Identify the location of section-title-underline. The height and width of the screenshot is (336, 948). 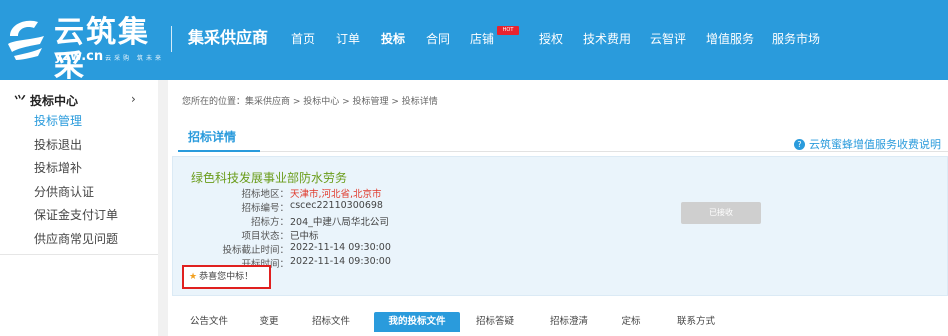
(219, 151).